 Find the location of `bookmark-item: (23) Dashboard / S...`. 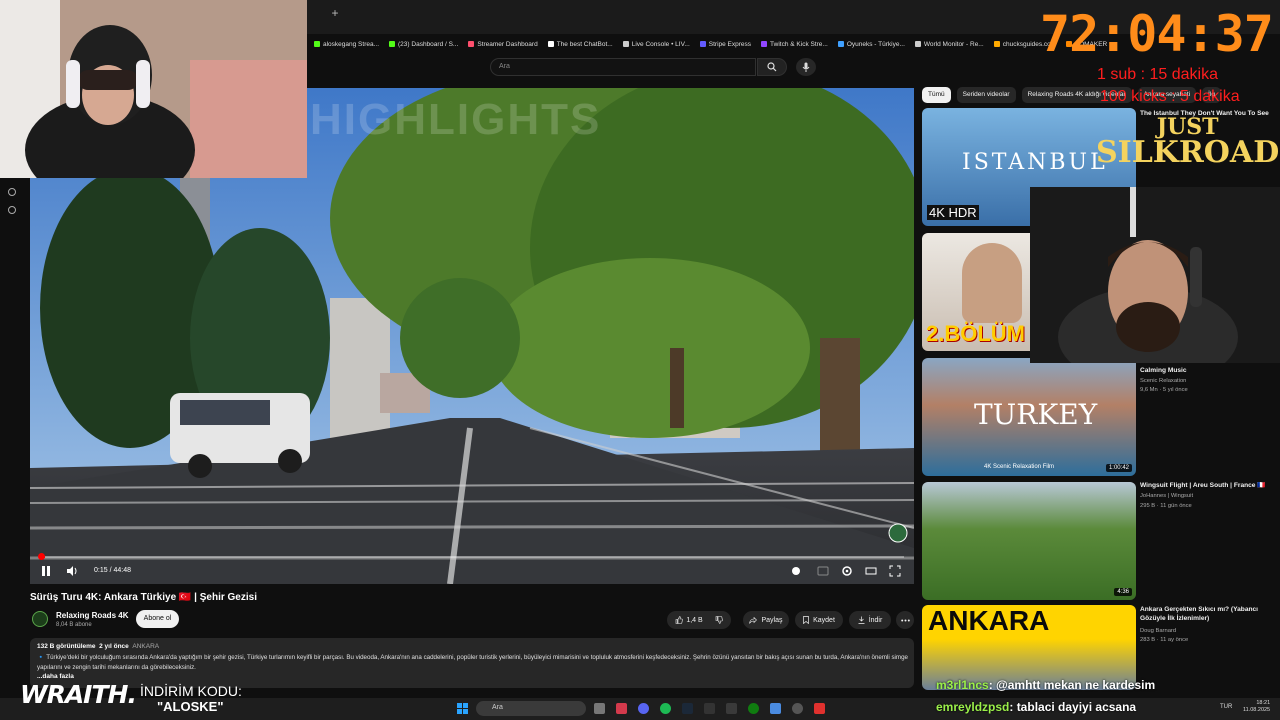

bookmark-item: (23) Dashboard / S... is located at coordinates (423, 44).